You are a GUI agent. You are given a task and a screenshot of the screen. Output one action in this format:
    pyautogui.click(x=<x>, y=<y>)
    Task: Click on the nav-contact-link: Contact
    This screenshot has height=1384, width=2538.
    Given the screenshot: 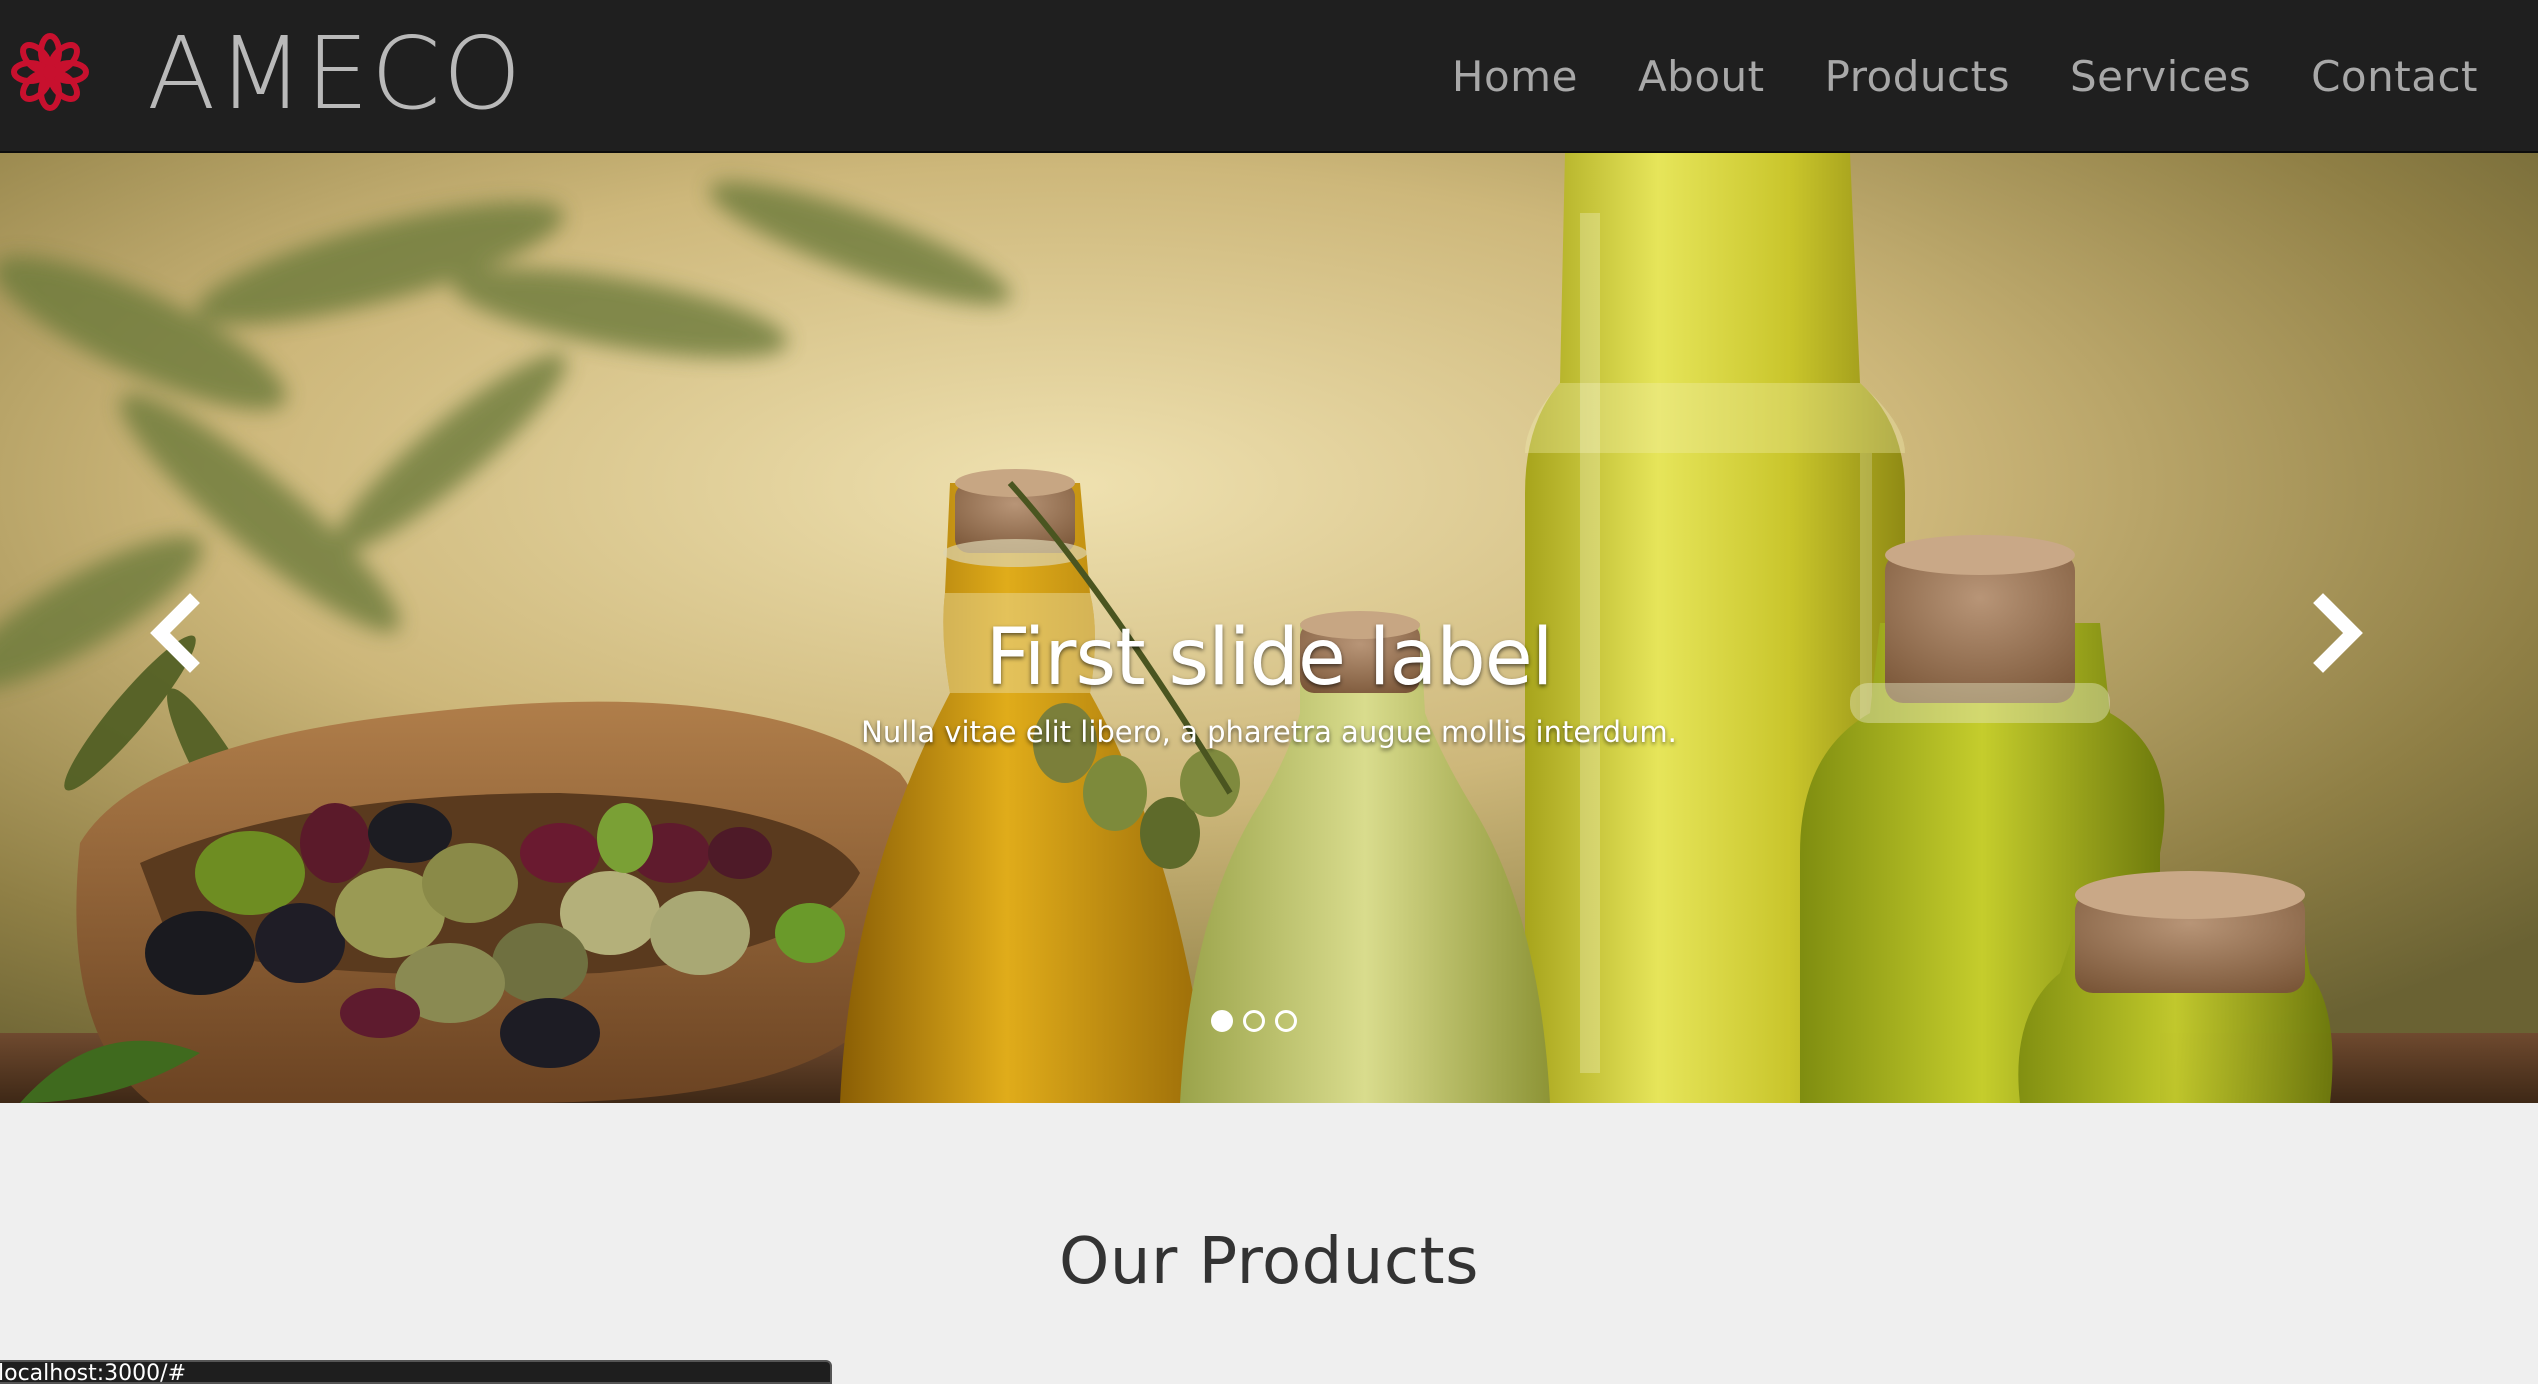 What is the action you would take?
    pyautogui.click(x=2394, y=76)
    